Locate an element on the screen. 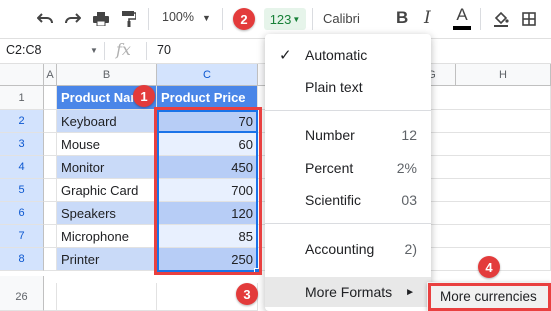 The image size is (551, 311). menu-item-number: Number 12 is located at coordinates (348, 135).